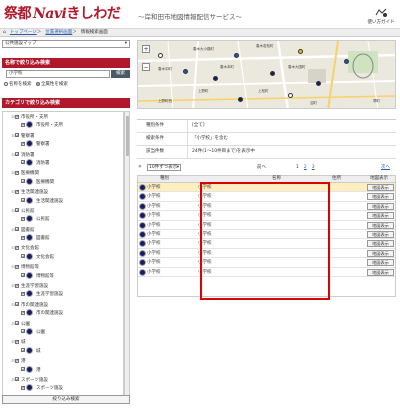 The width and height of the screenshot is (400, 413). I want to click on per-page-select: 10件ずつ表示 ▾, so click(164, 167).